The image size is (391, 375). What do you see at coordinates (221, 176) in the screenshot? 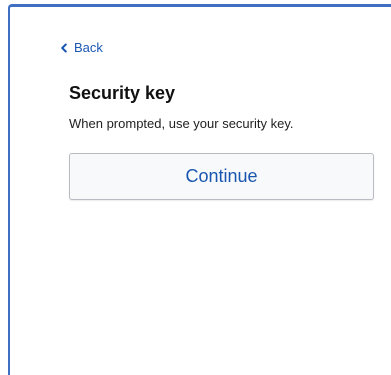
I see `continue-button: Continue` at bounding box center [221, 176].